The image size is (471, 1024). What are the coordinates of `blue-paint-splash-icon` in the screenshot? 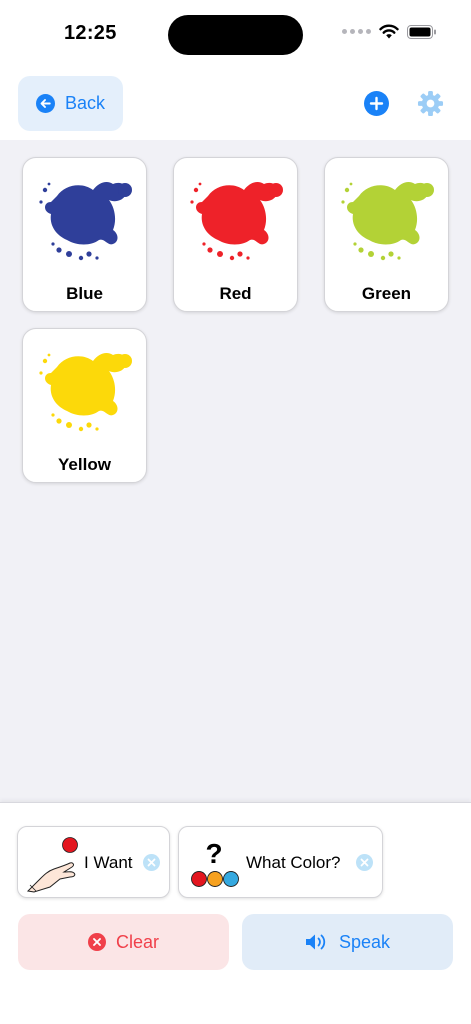 It's located at (85, 221).